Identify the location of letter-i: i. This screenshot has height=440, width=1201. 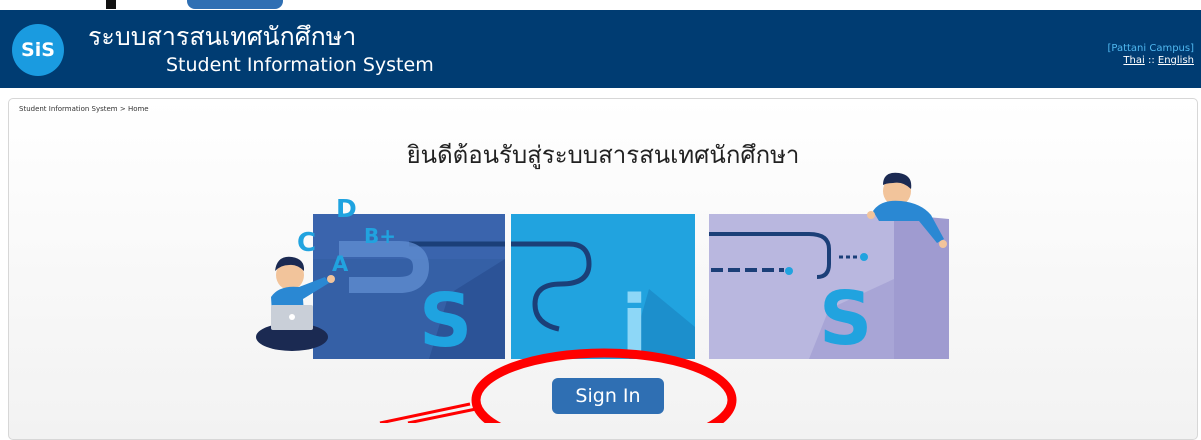
(634, 325).